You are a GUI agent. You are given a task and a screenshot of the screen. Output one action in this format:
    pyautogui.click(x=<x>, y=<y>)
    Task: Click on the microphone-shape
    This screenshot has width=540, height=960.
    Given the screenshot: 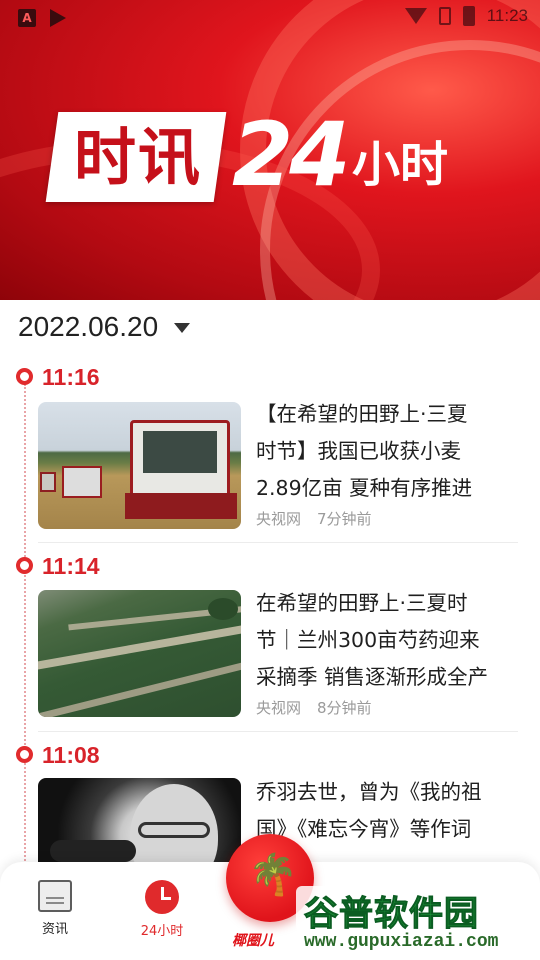 What is the action you would take?
    pyautogui.click(x=93, y=851)
    